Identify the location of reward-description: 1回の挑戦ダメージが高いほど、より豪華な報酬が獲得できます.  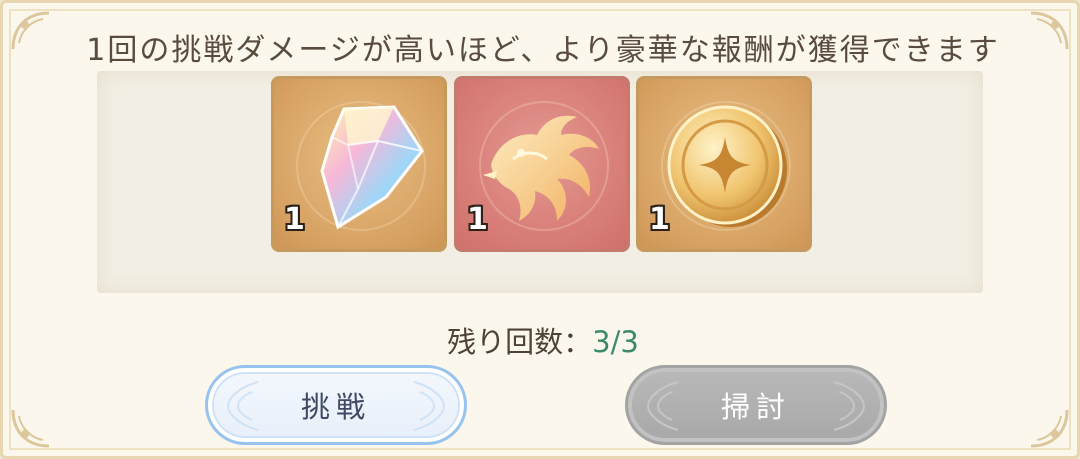
(543, 50).